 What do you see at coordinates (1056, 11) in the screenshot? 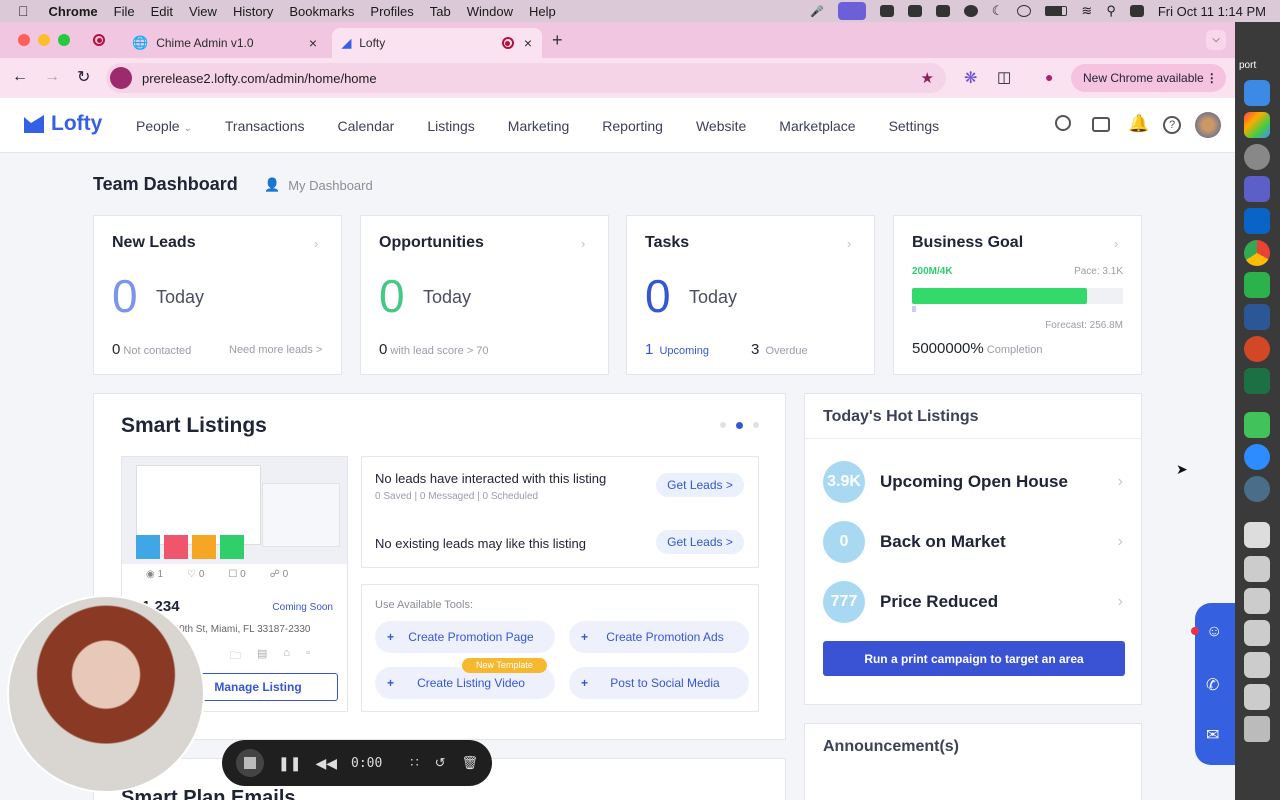
I see `battery-icon` at bounding box center [1056, 11].